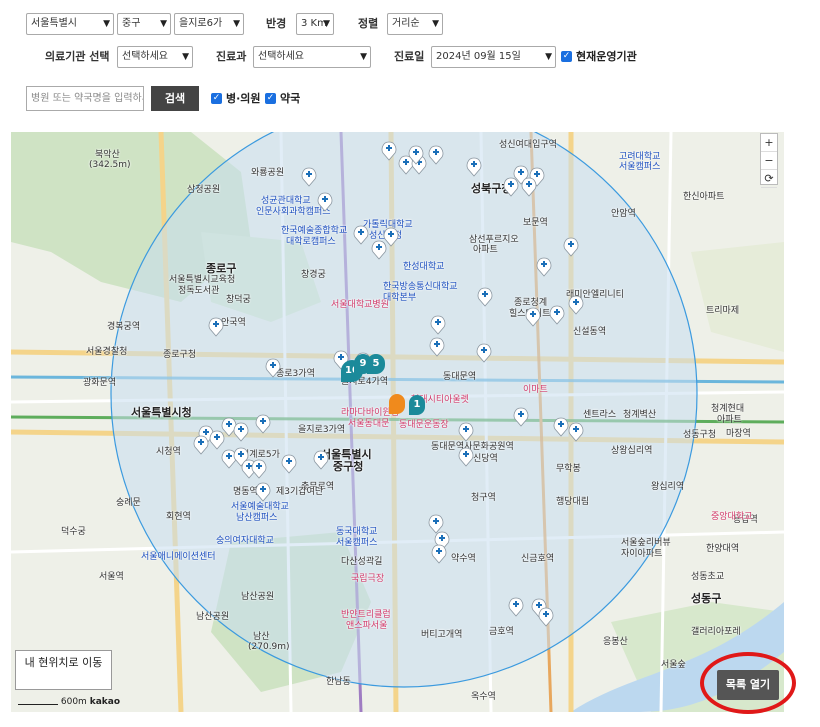 This screenshot has height=727, width=820. What do you see at coordinates (144, 24) in the screenshot?
I see `sigungu-select: 중구 ▼` at bounding box center [144, 24].